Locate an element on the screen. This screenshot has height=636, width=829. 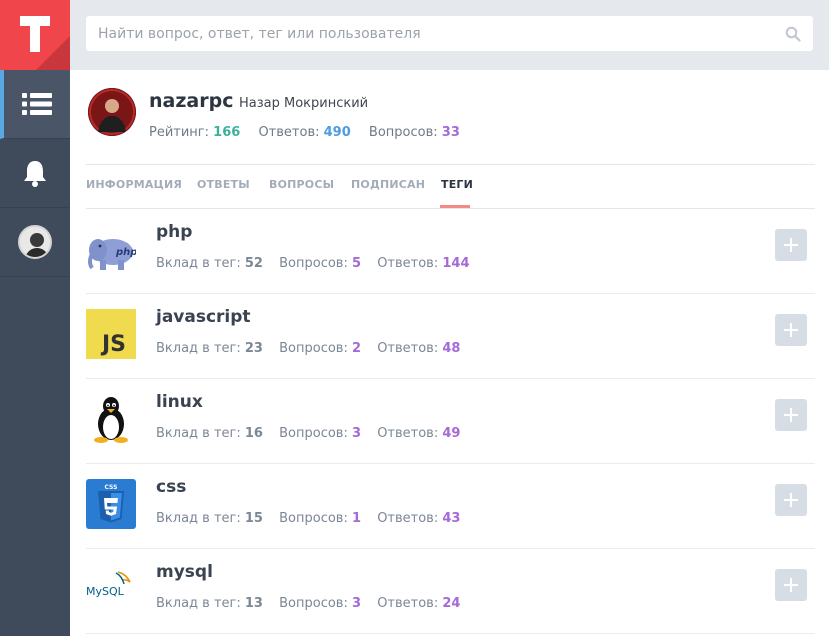
tag-stats: Вклад в тег: 15 Вопросов: 1 Ответов: 43 is located at coordinates (314, 518).